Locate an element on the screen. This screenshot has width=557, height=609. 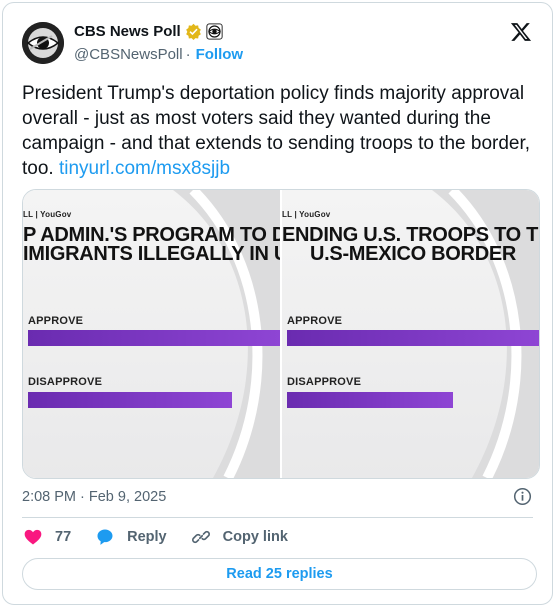
copy-link-button: Copy link is located at coordinates (239, 537).